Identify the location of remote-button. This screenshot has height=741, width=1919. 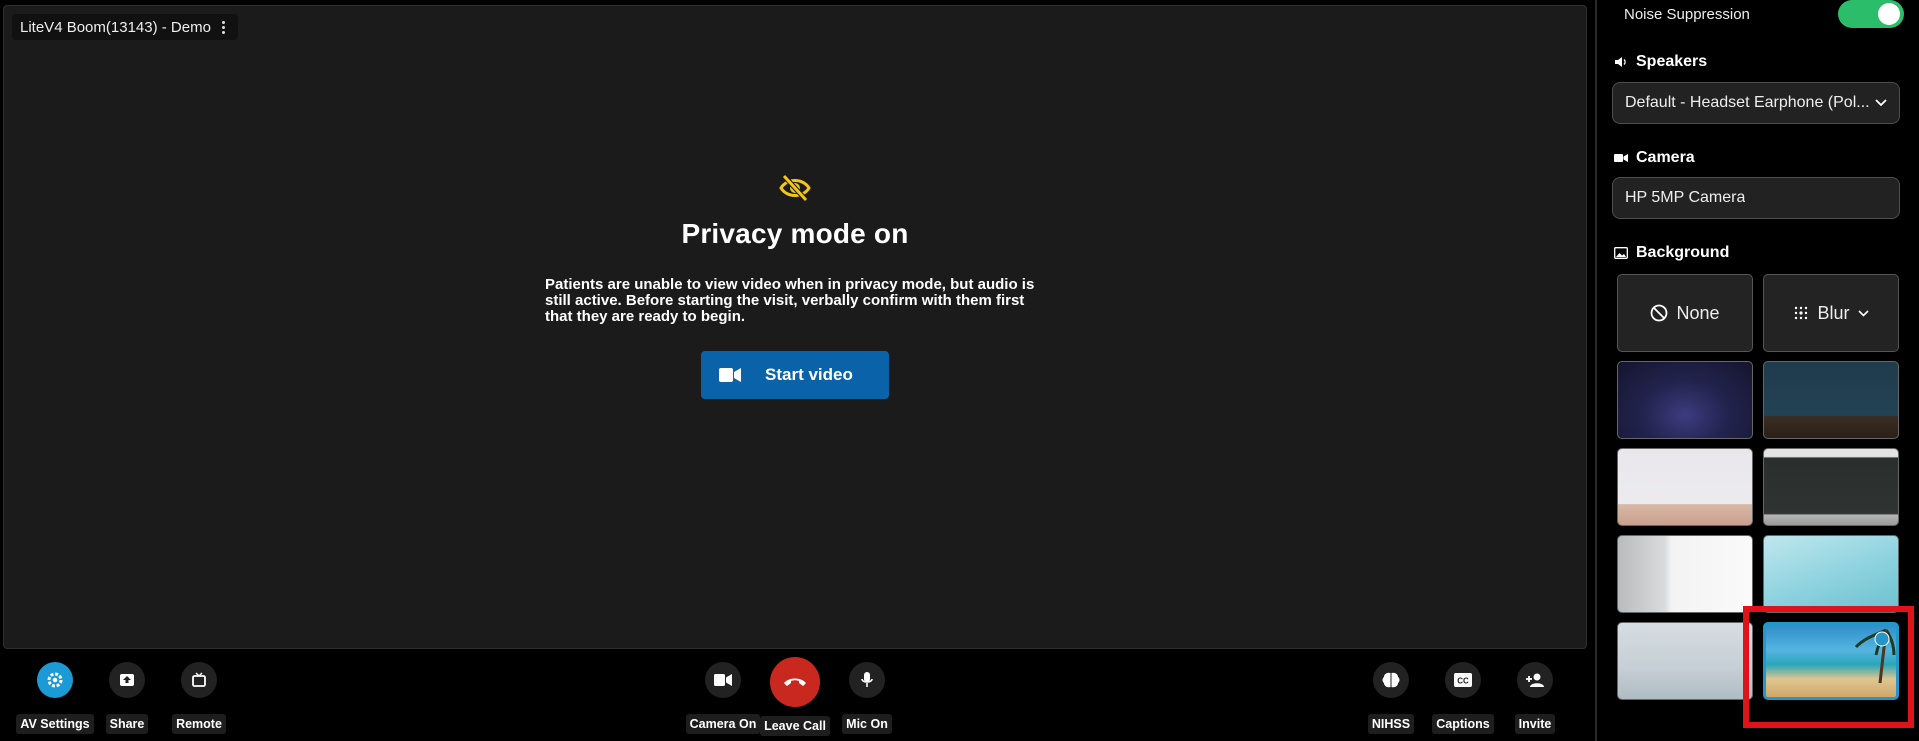
(199, 680).